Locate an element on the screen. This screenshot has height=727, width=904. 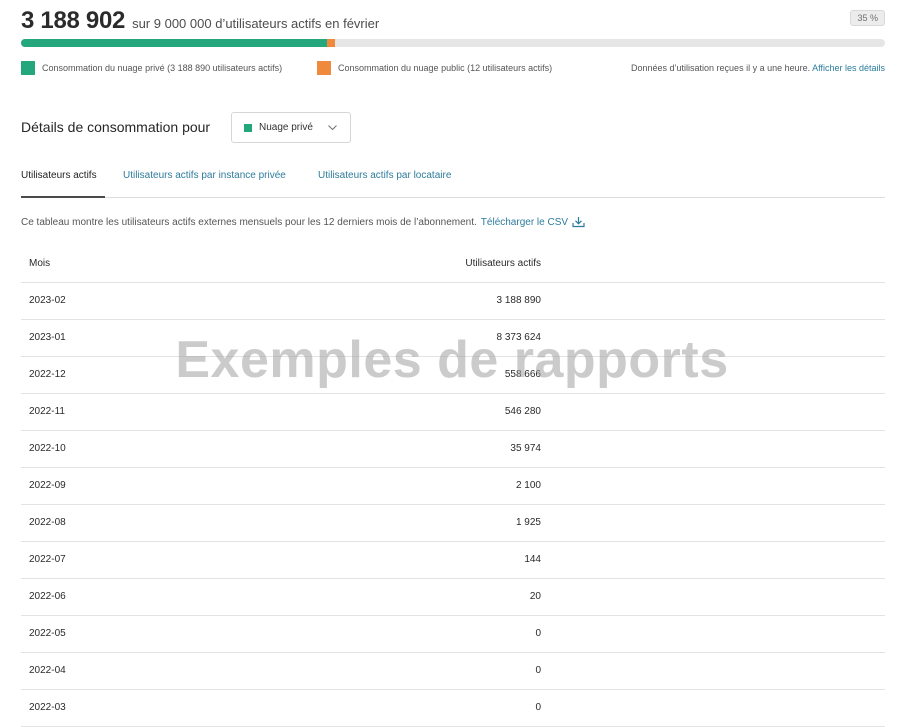
table-row: 2022-08 1 925 is located at coordinates (453, 523).